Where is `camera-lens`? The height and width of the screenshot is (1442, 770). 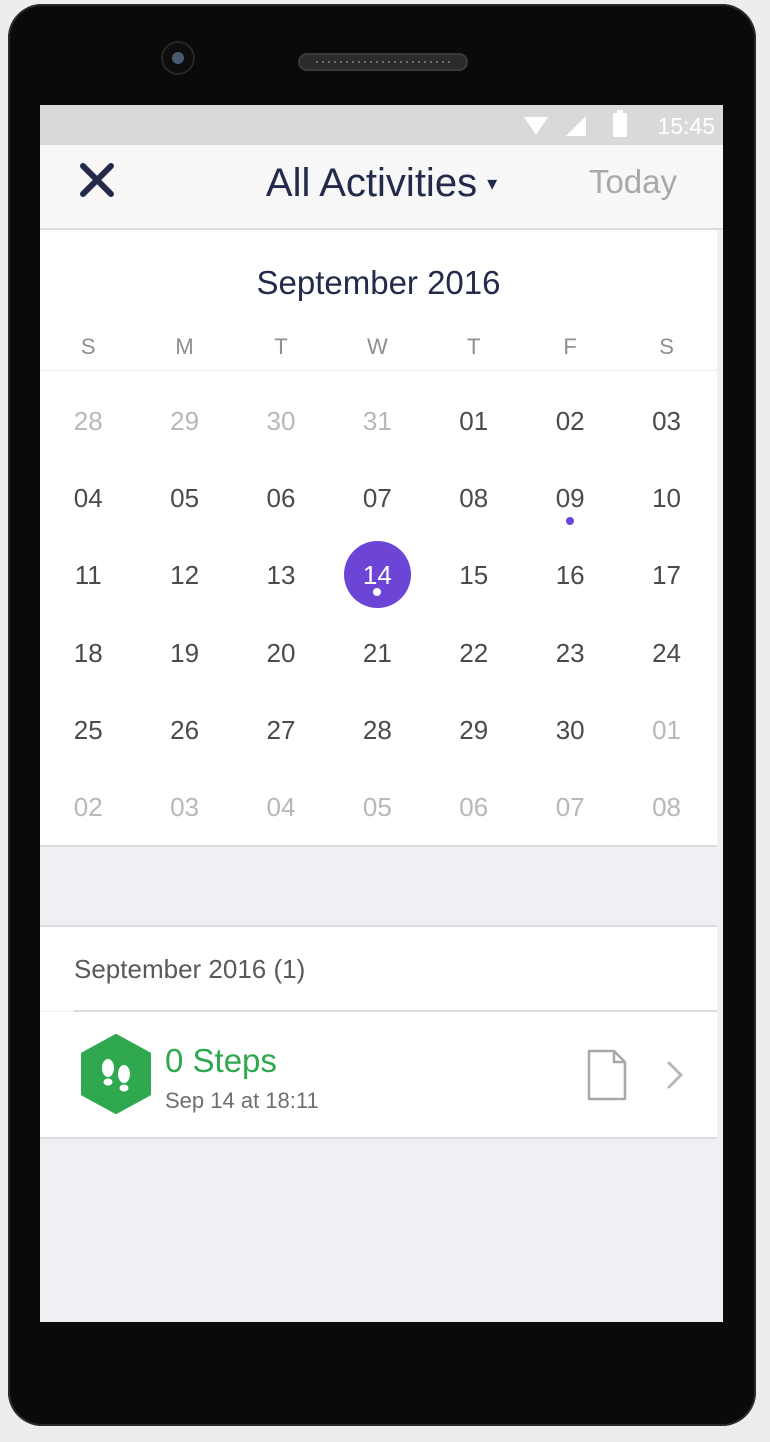 camera-lens is located at coordinates (178, 58).